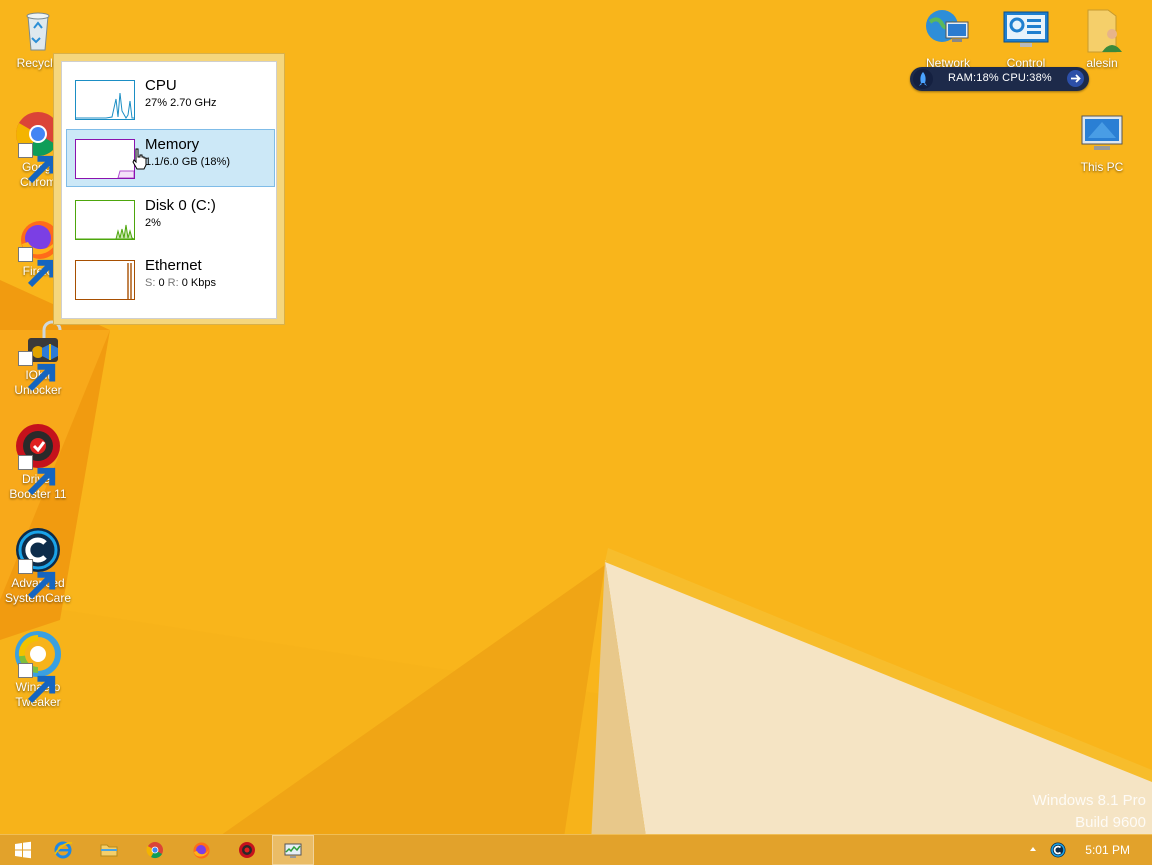 The image size is (1152, 865). Describe the element at coordinates (1075, 78) in the screenshot. I see `arrow-right-icon` at that location.